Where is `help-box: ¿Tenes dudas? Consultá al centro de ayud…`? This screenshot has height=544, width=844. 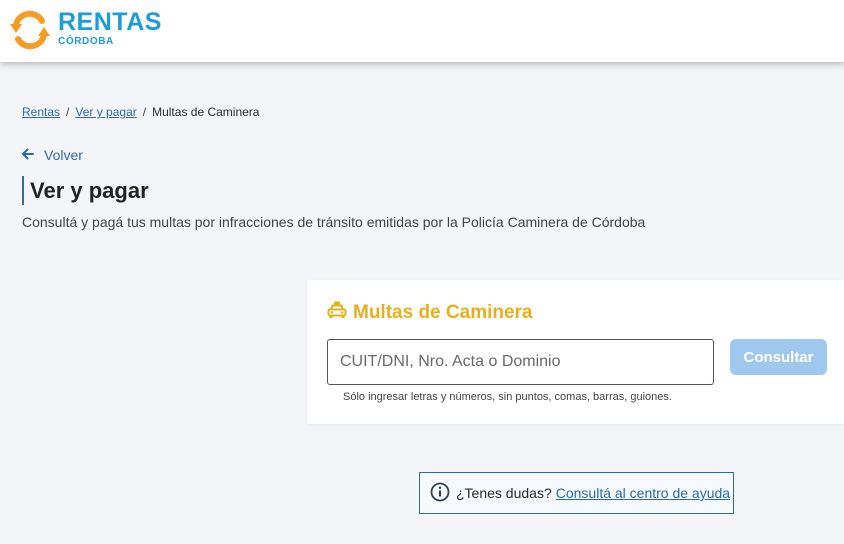
help-box: ¿Tenes dudas? Consultá al centro de ayud… is located at coordinates (576, 493).